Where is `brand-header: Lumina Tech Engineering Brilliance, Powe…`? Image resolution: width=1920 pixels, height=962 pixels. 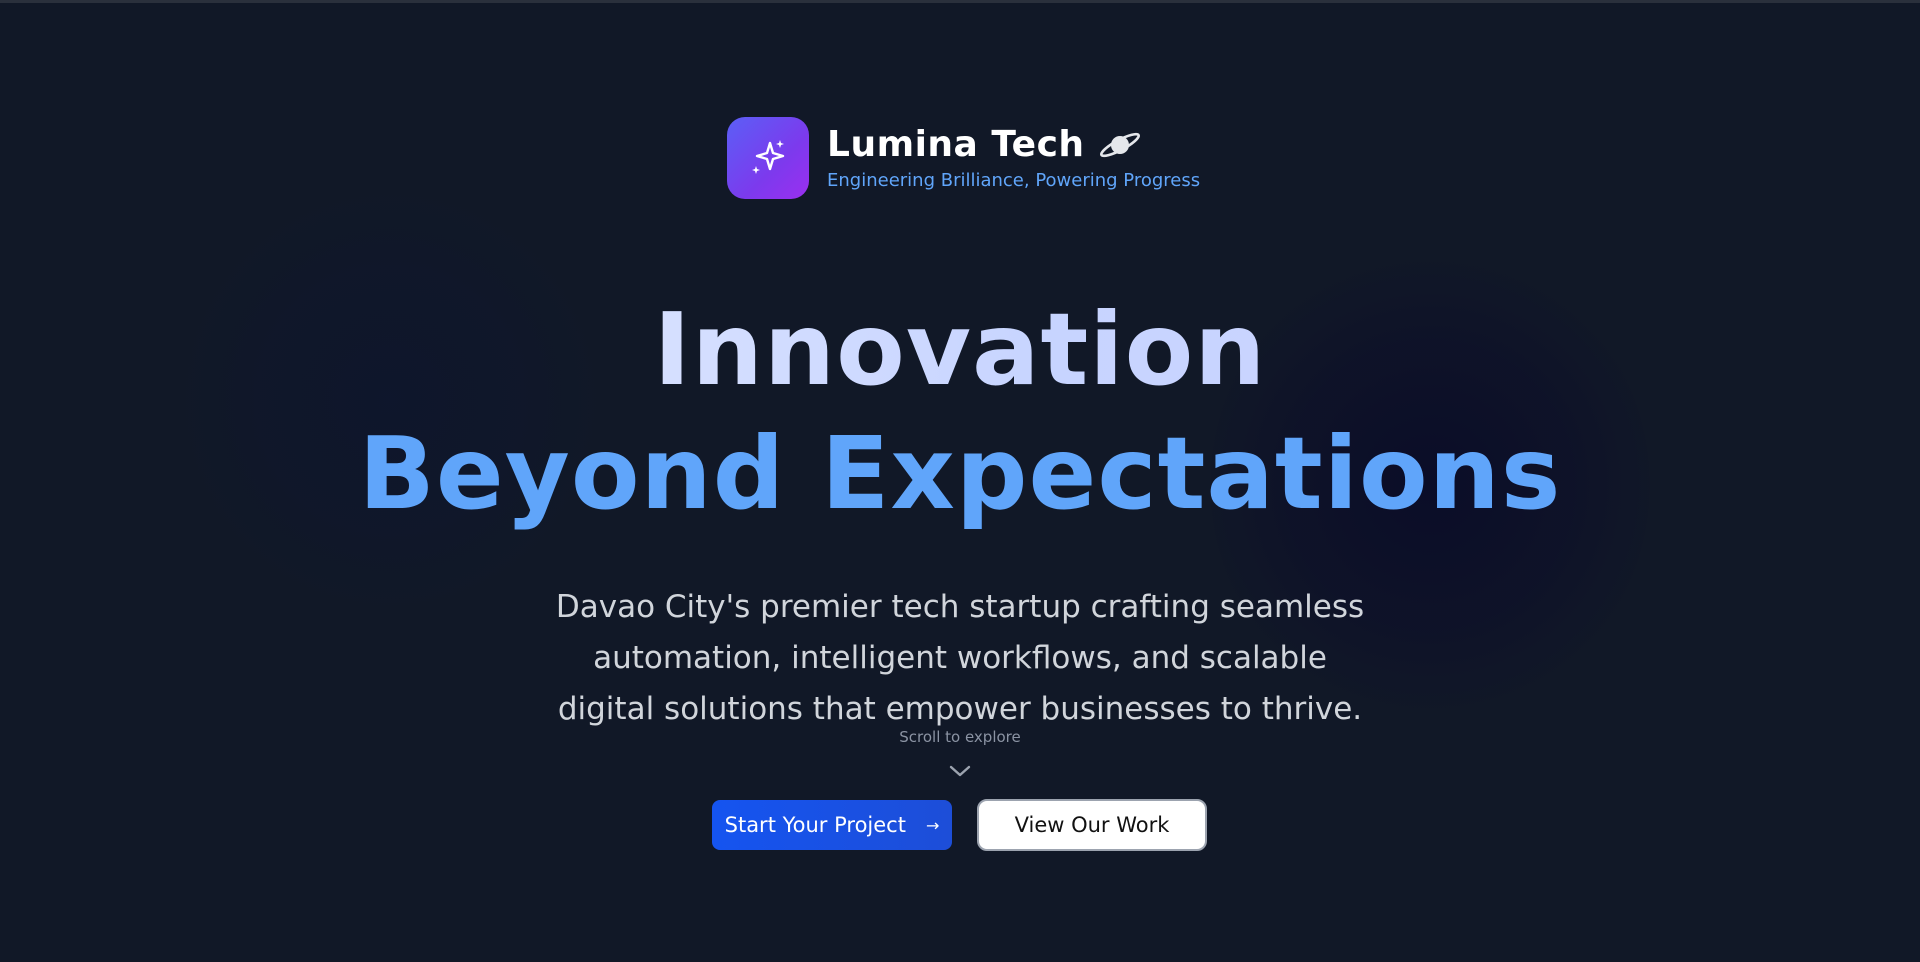
brand-header: Lumina Tech Engineering Brilliance, Powe… is located at coordinates (963, 158).